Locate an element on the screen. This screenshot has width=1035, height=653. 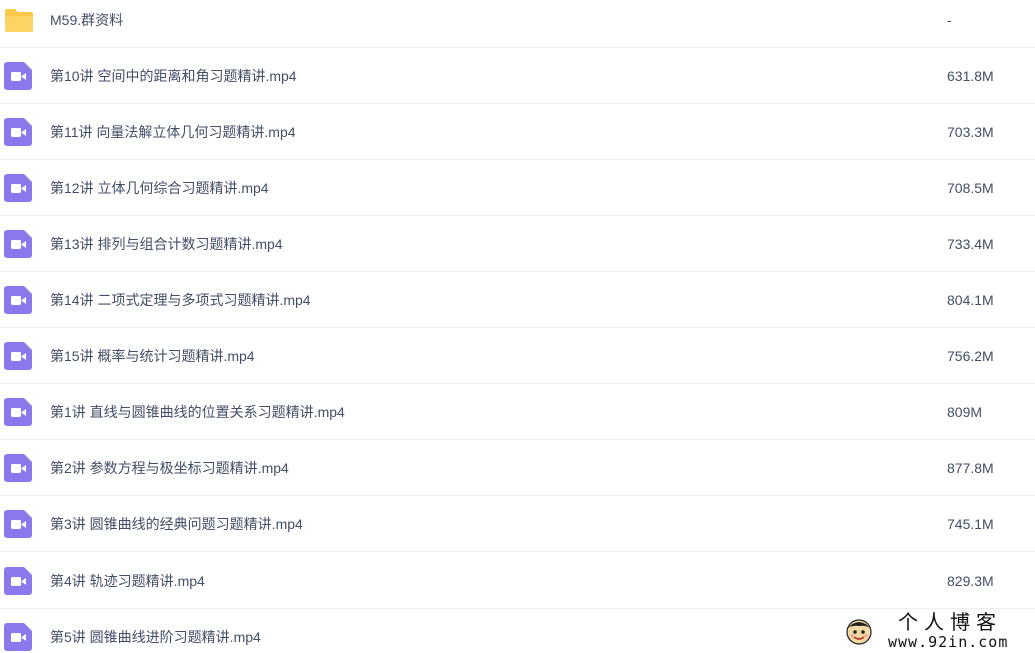
file-row: 第4讲 轨迹习题精讲.mp4 829.3M is located at coordinates (517, 581).